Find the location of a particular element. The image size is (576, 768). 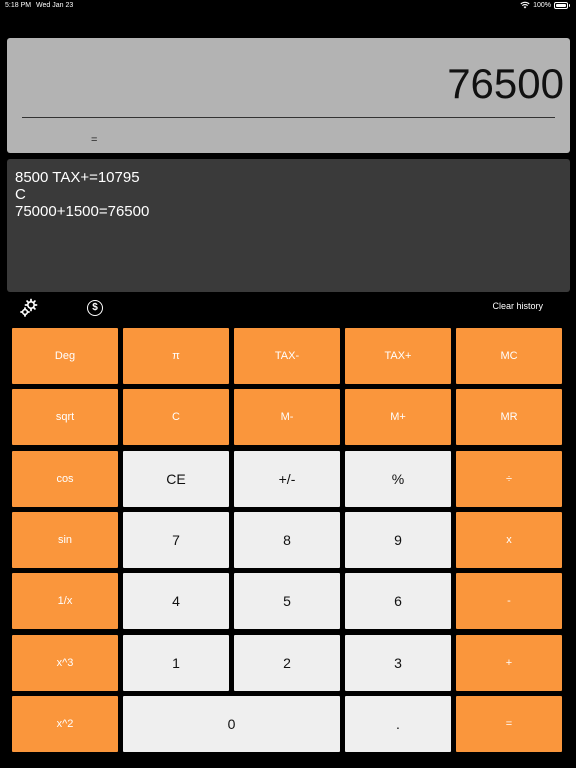

history-line: 75000+1500=76500 is located at coordinates (82, 211).